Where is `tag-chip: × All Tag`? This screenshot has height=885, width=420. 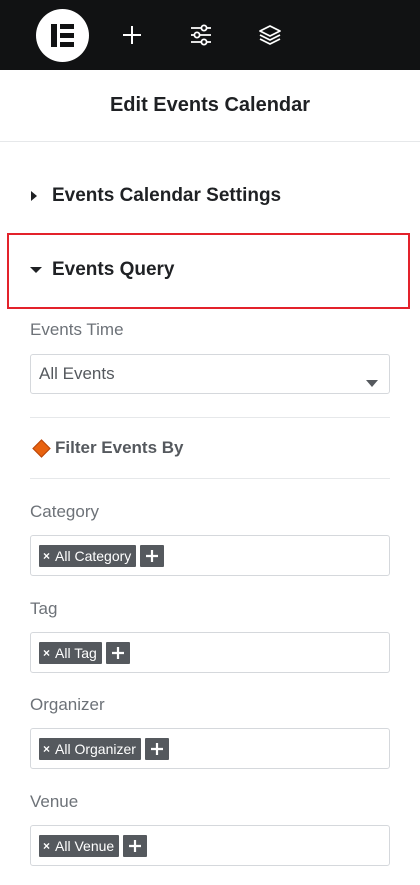
tag-chip: × All Tag is located at coordinates (70, 652).